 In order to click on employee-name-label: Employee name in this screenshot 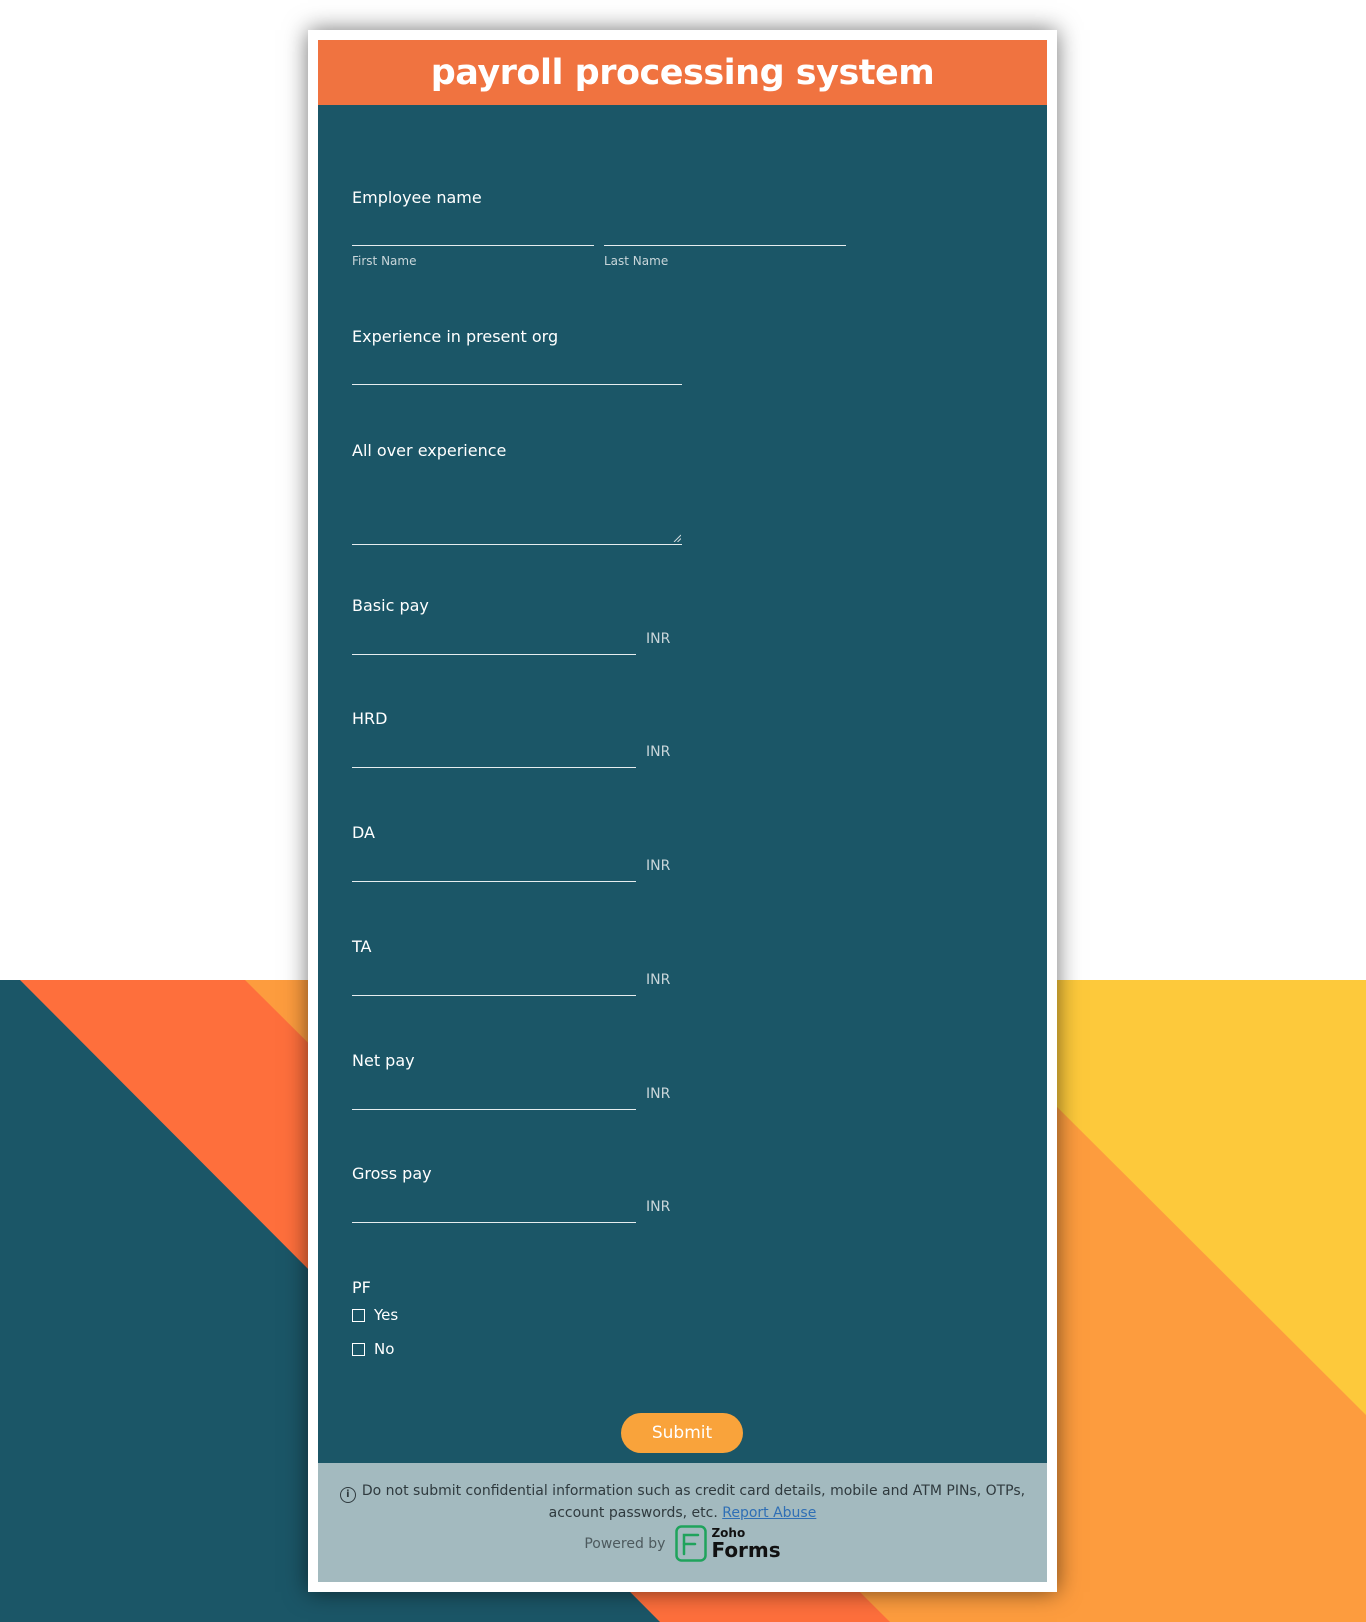, I will do `click(417, 197)`.